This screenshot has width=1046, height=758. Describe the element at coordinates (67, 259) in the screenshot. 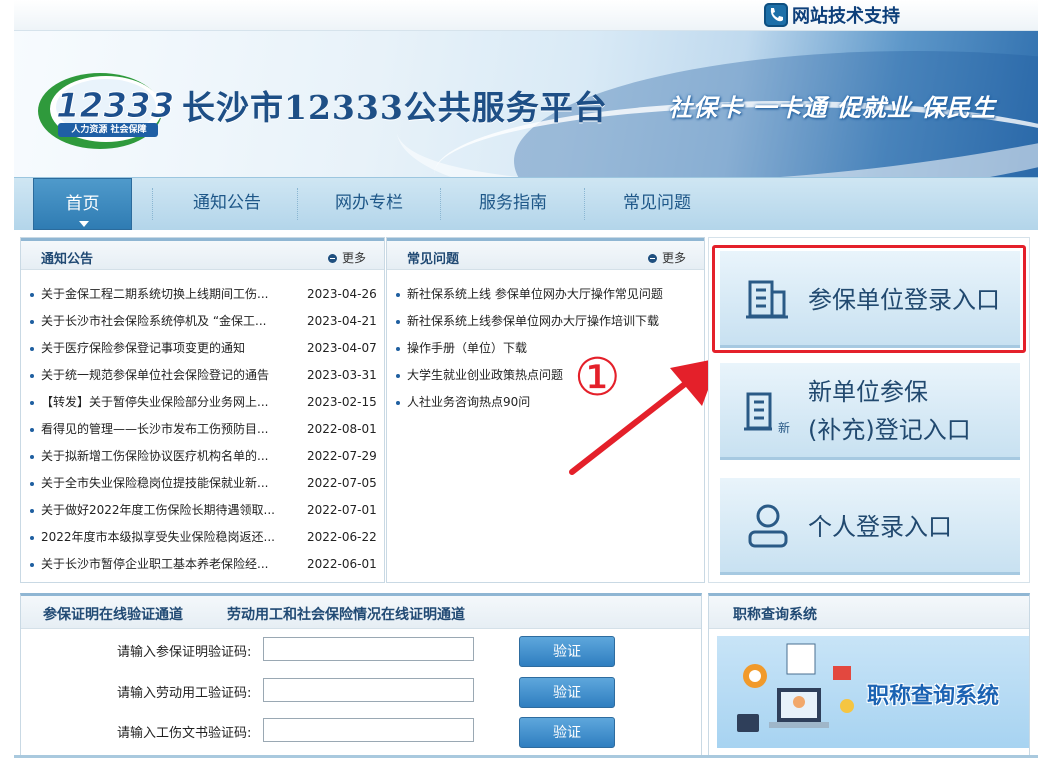

I see `notices-title: 通知公告` at that location.